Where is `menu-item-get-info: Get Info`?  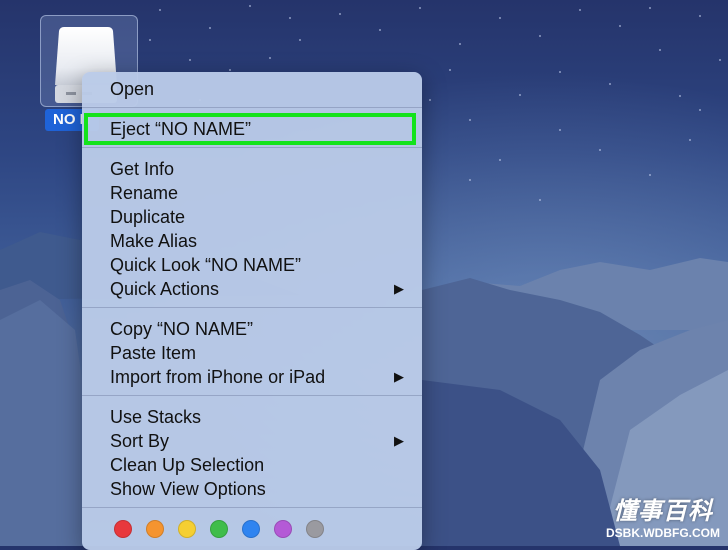 menu-item-get-info: Get Info is located at coordinates (257, 169).